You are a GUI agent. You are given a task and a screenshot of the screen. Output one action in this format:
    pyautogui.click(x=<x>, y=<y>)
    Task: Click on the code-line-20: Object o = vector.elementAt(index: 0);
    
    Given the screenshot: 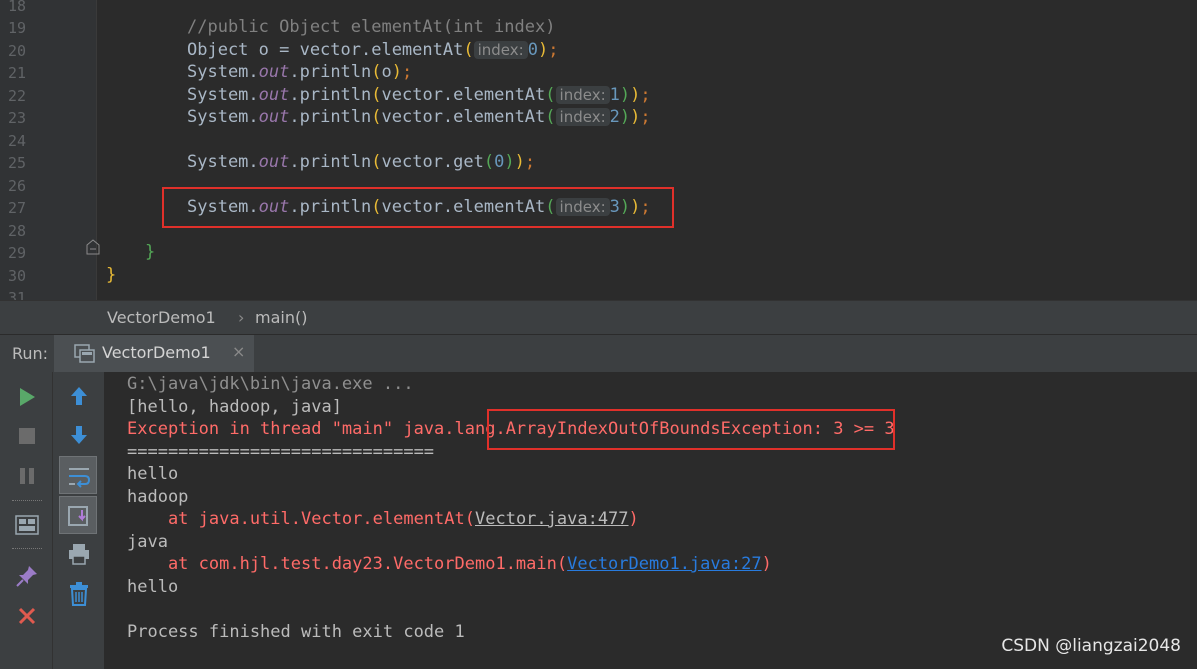 What is the action you would take?
    pyautogui.click(x=373, y=50)
    